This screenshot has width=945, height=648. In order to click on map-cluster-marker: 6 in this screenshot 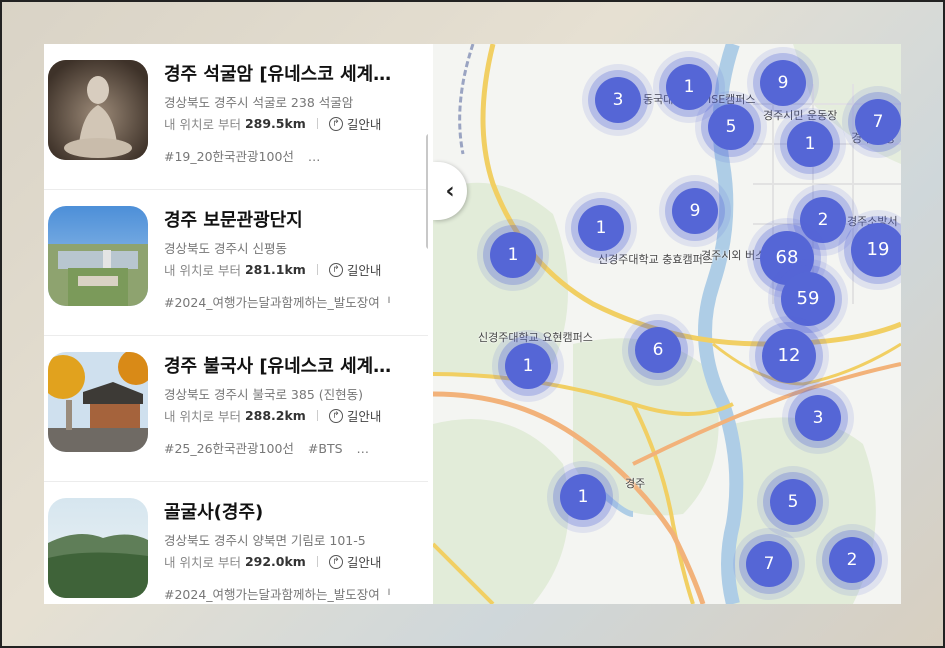, I will do `click(658, 350)`.